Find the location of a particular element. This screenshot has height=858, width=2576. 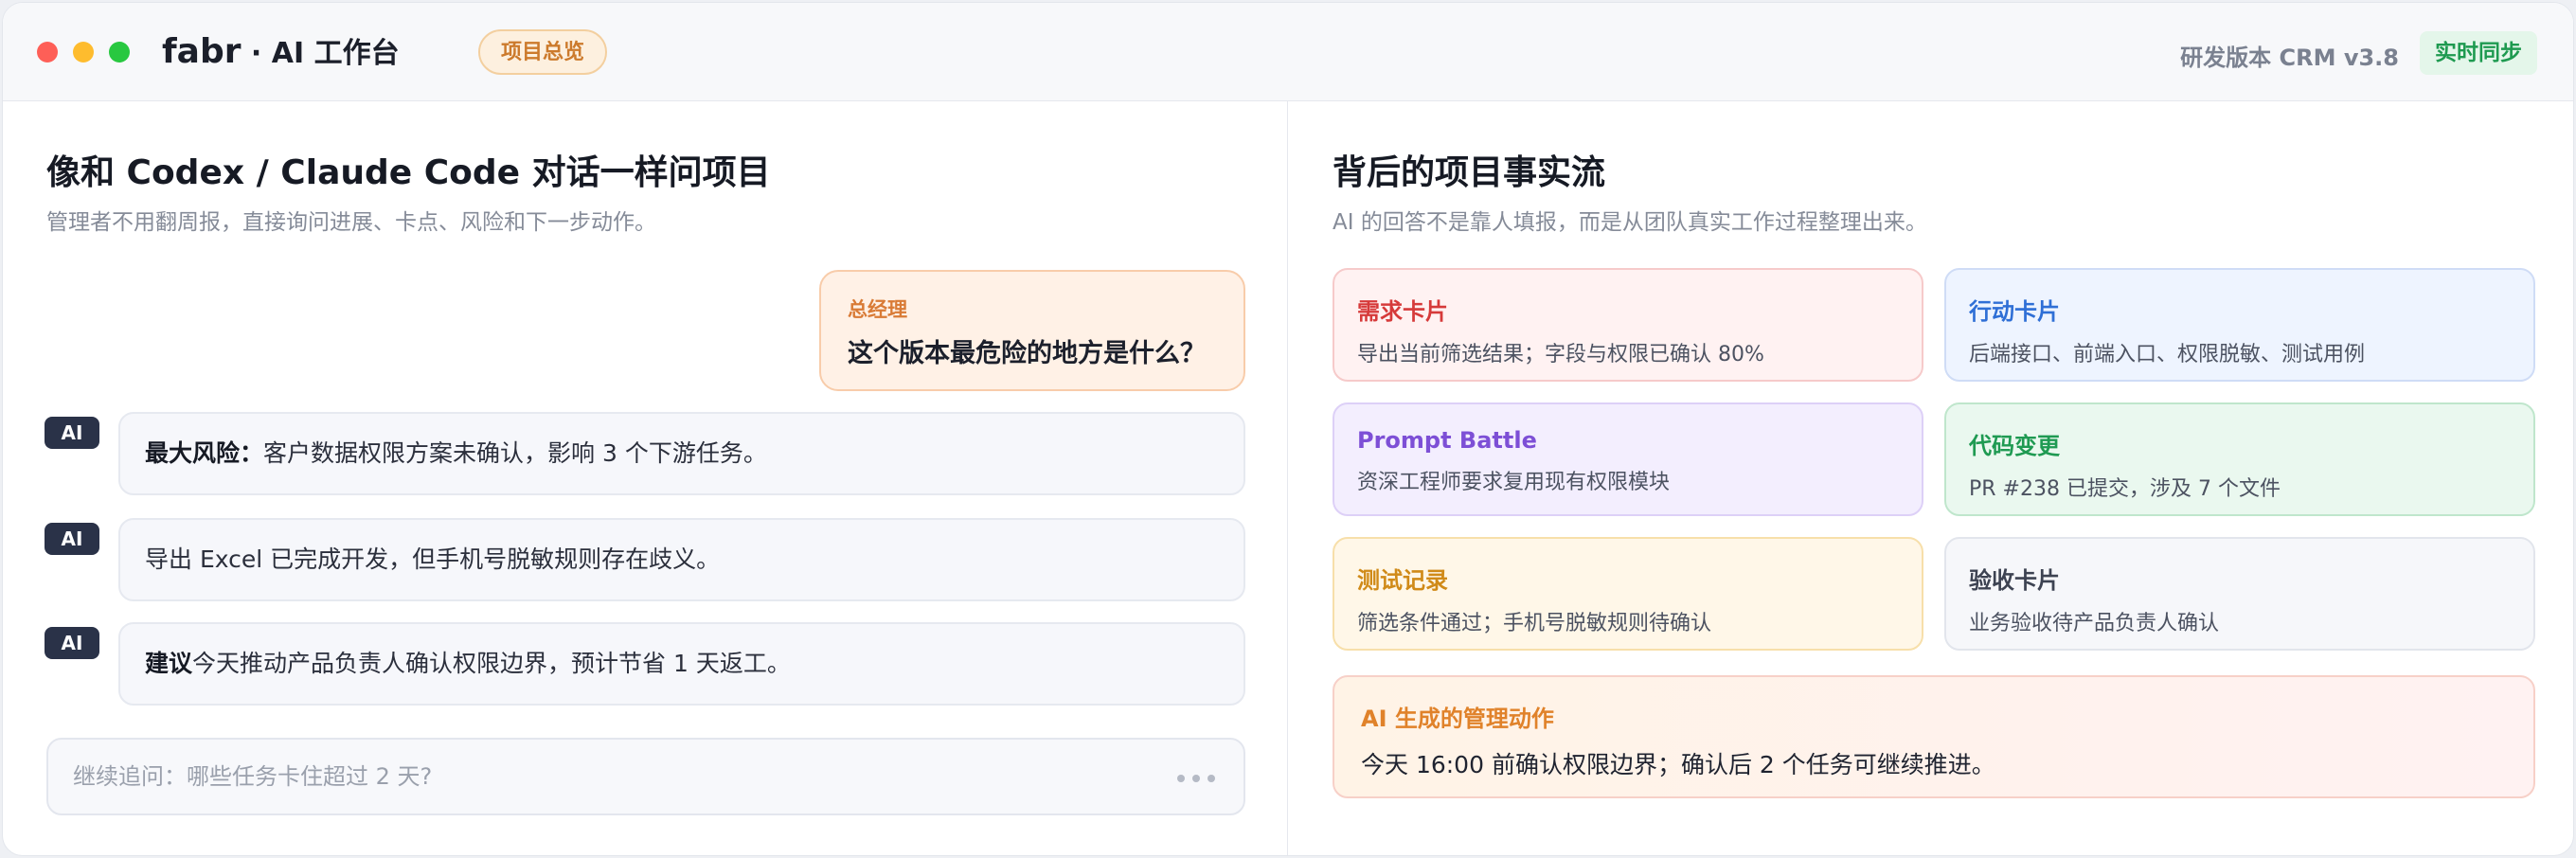

test-record-card: 测试记录 筛选条件通过；手机号脱敏规则待确认 is located at coordinates (1628, 594).